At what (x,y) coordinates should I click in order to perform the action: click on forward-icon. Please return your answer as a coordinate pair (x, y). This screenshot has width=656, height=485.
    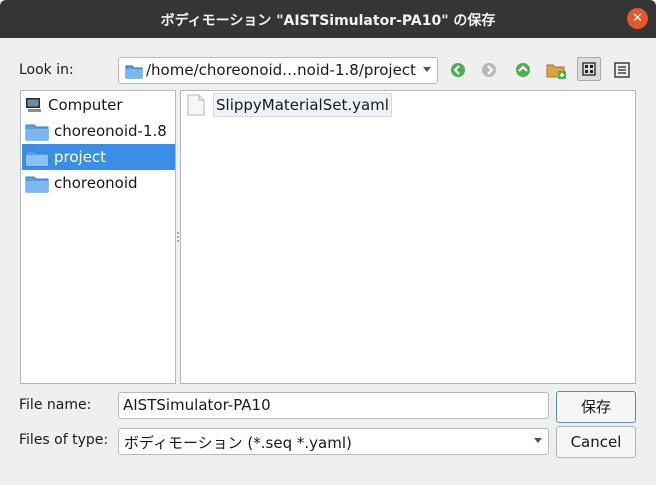
    Looking at the image, I should click on (489, 70).